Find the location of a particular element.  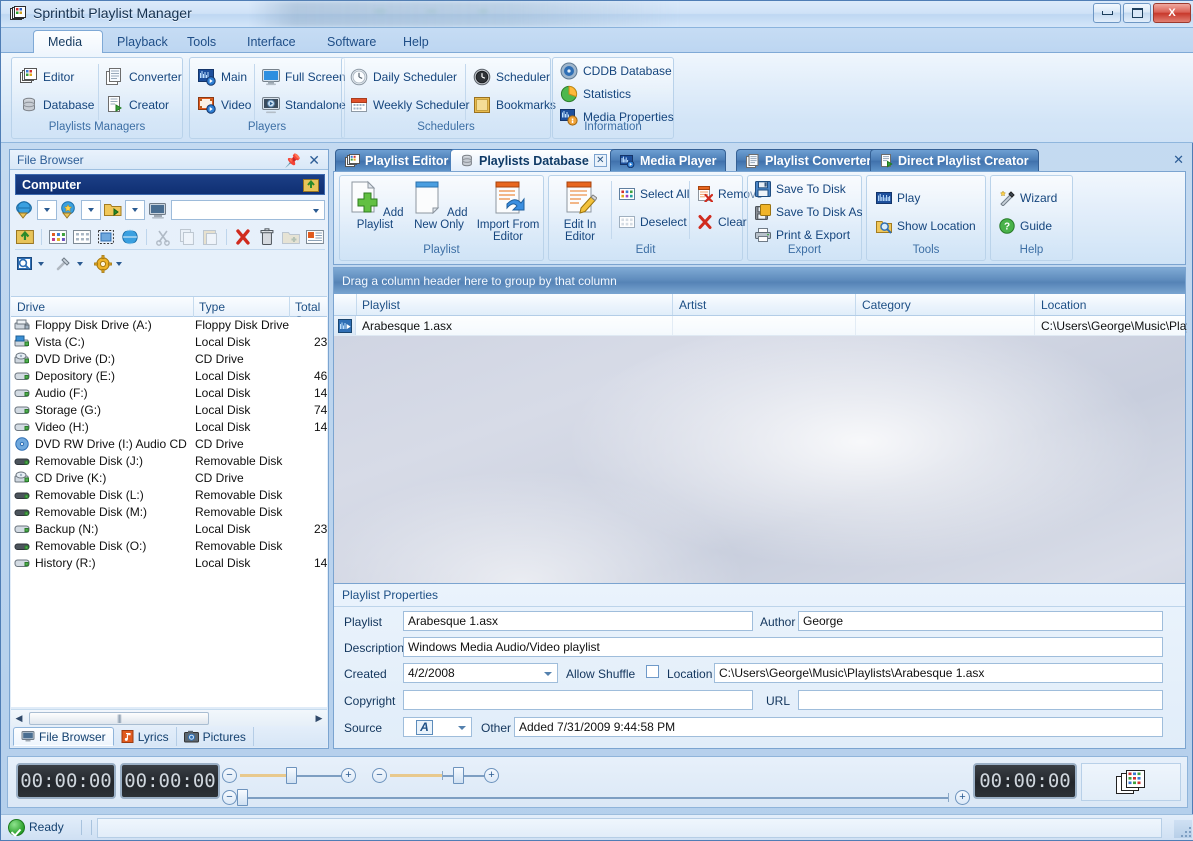

allow-shuffle-checkbox is located at coordinates (652, 671).